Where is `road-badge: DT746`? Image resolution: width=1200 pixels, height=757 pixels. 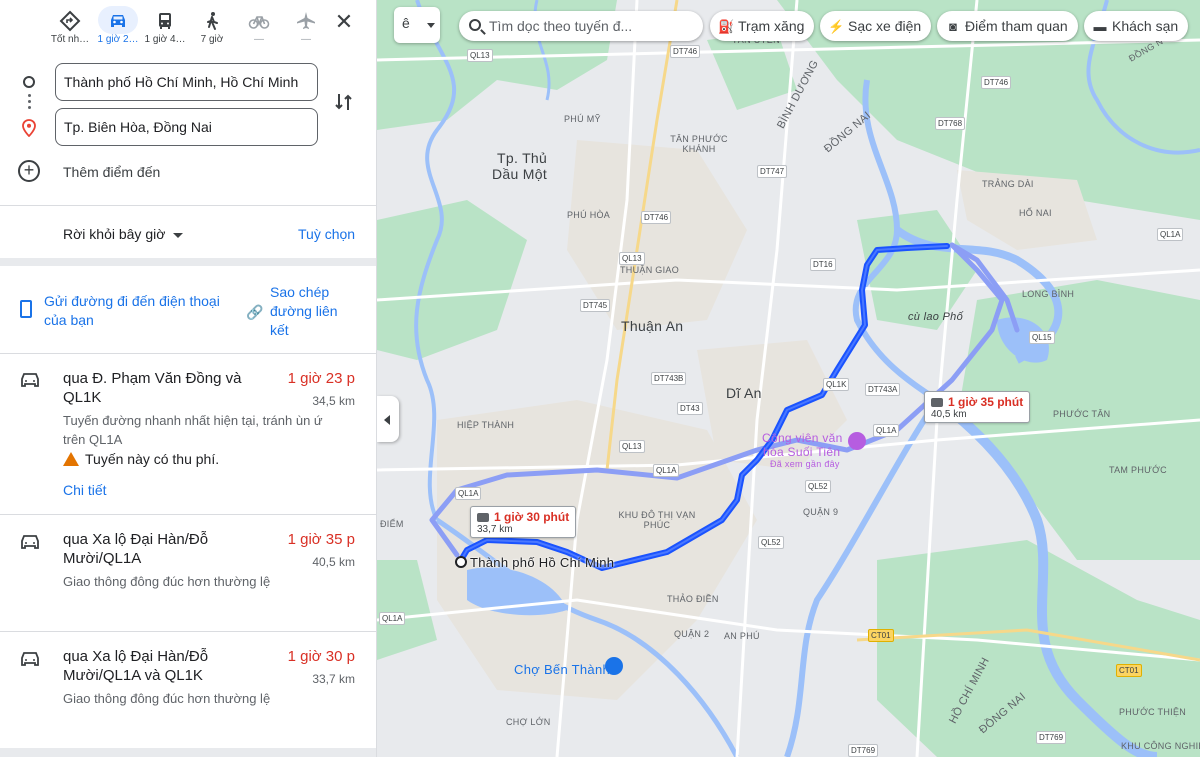 road-badge: DT746 is located at coordinates (656, 217).